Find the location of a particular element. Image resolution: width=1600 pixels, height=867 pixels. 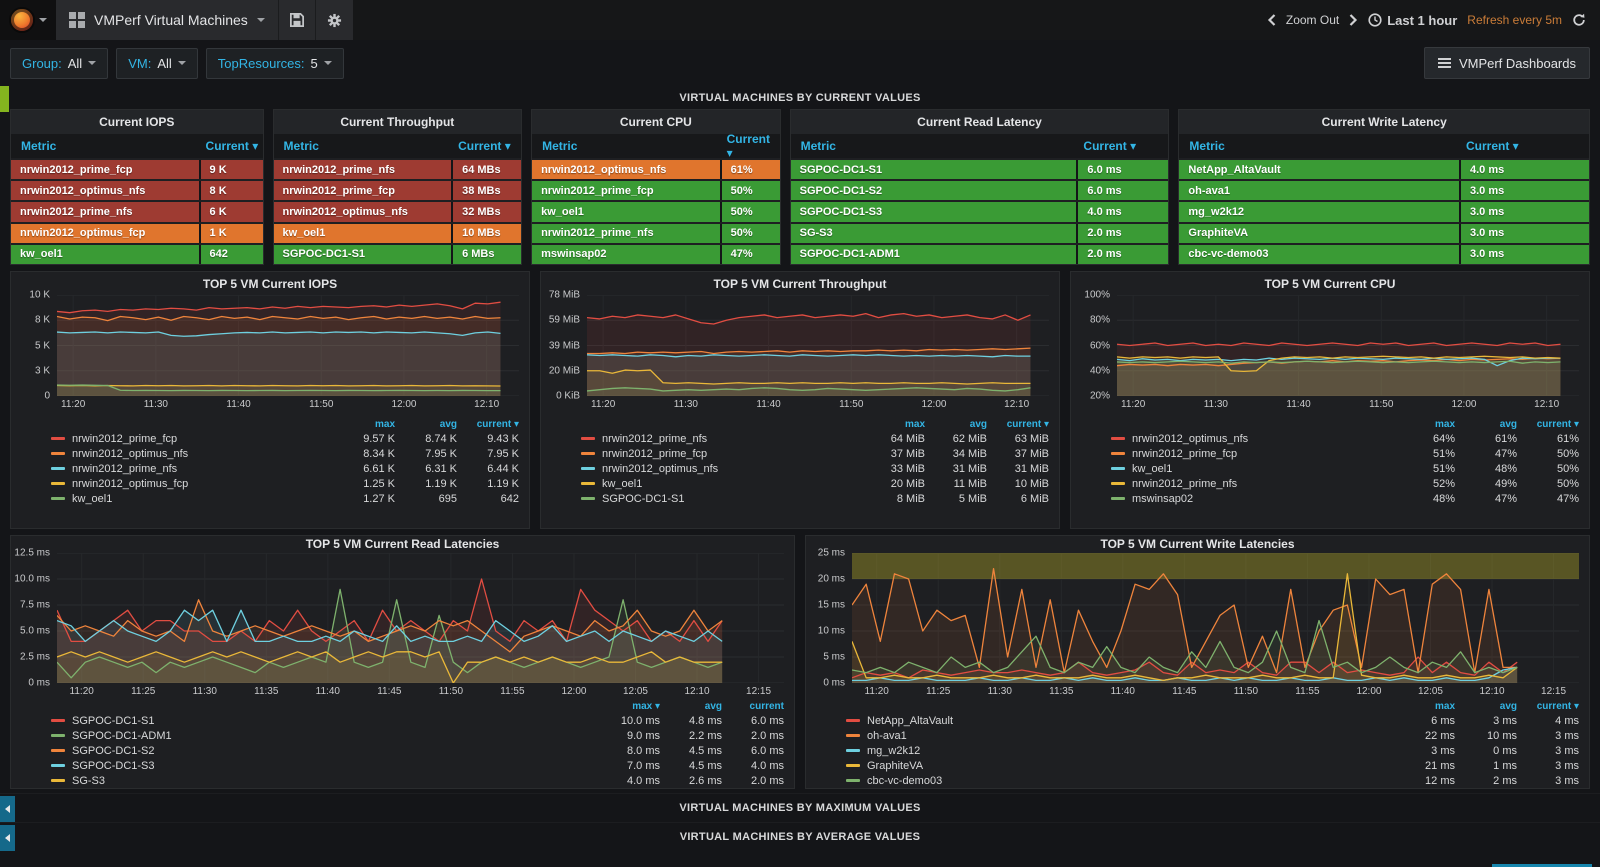

table-row: GraphiteVA 3.0 ms is located at coordinates (1384, 233).